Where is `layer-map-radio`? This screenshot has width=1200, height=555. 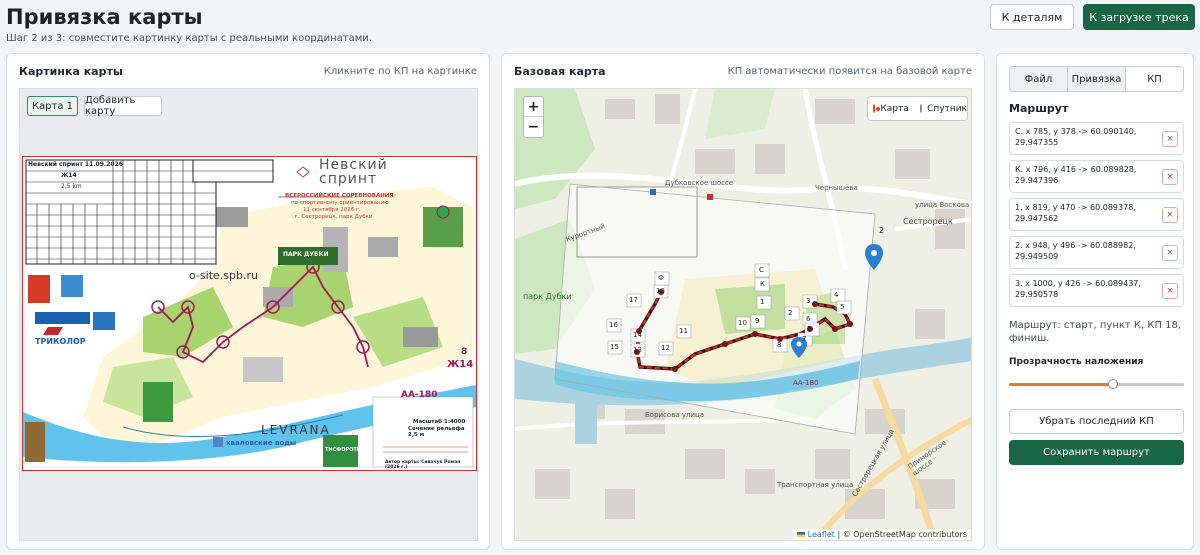 layer-map-radio is located at coordinates (877, 108).